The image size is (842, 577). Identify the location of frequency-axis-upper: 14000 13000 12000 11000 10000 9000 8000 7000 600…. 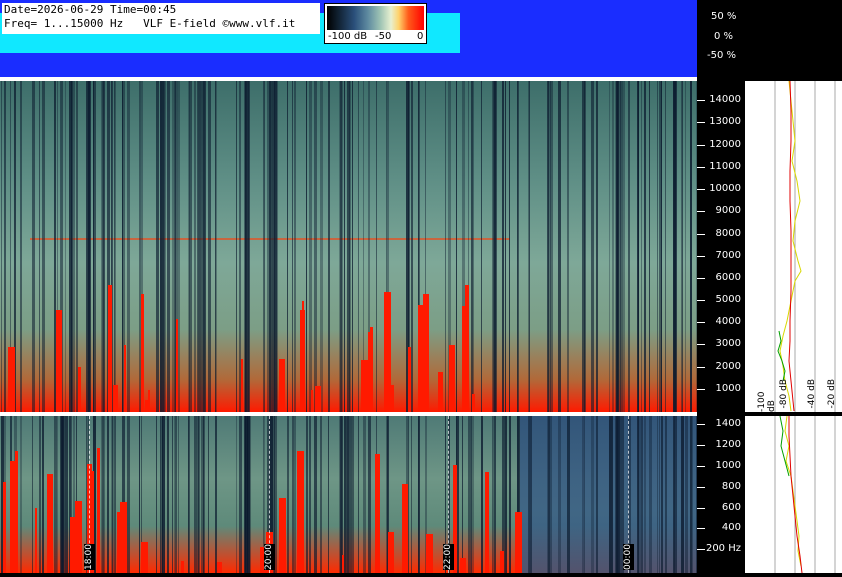
(721, 246).